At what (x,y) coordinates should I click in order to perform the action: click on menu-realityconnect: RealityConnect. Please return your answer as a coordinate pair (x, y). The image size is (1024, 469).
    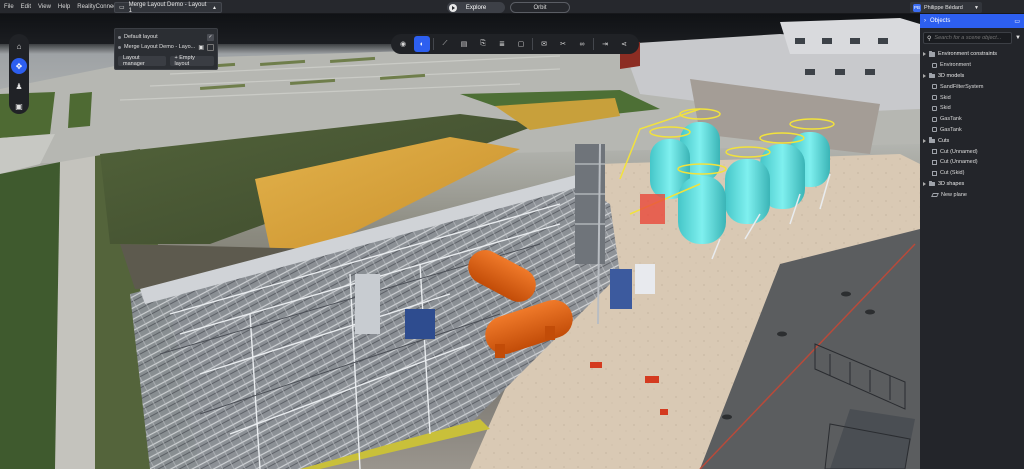
    Looking at the image, I should click on (97, 7).